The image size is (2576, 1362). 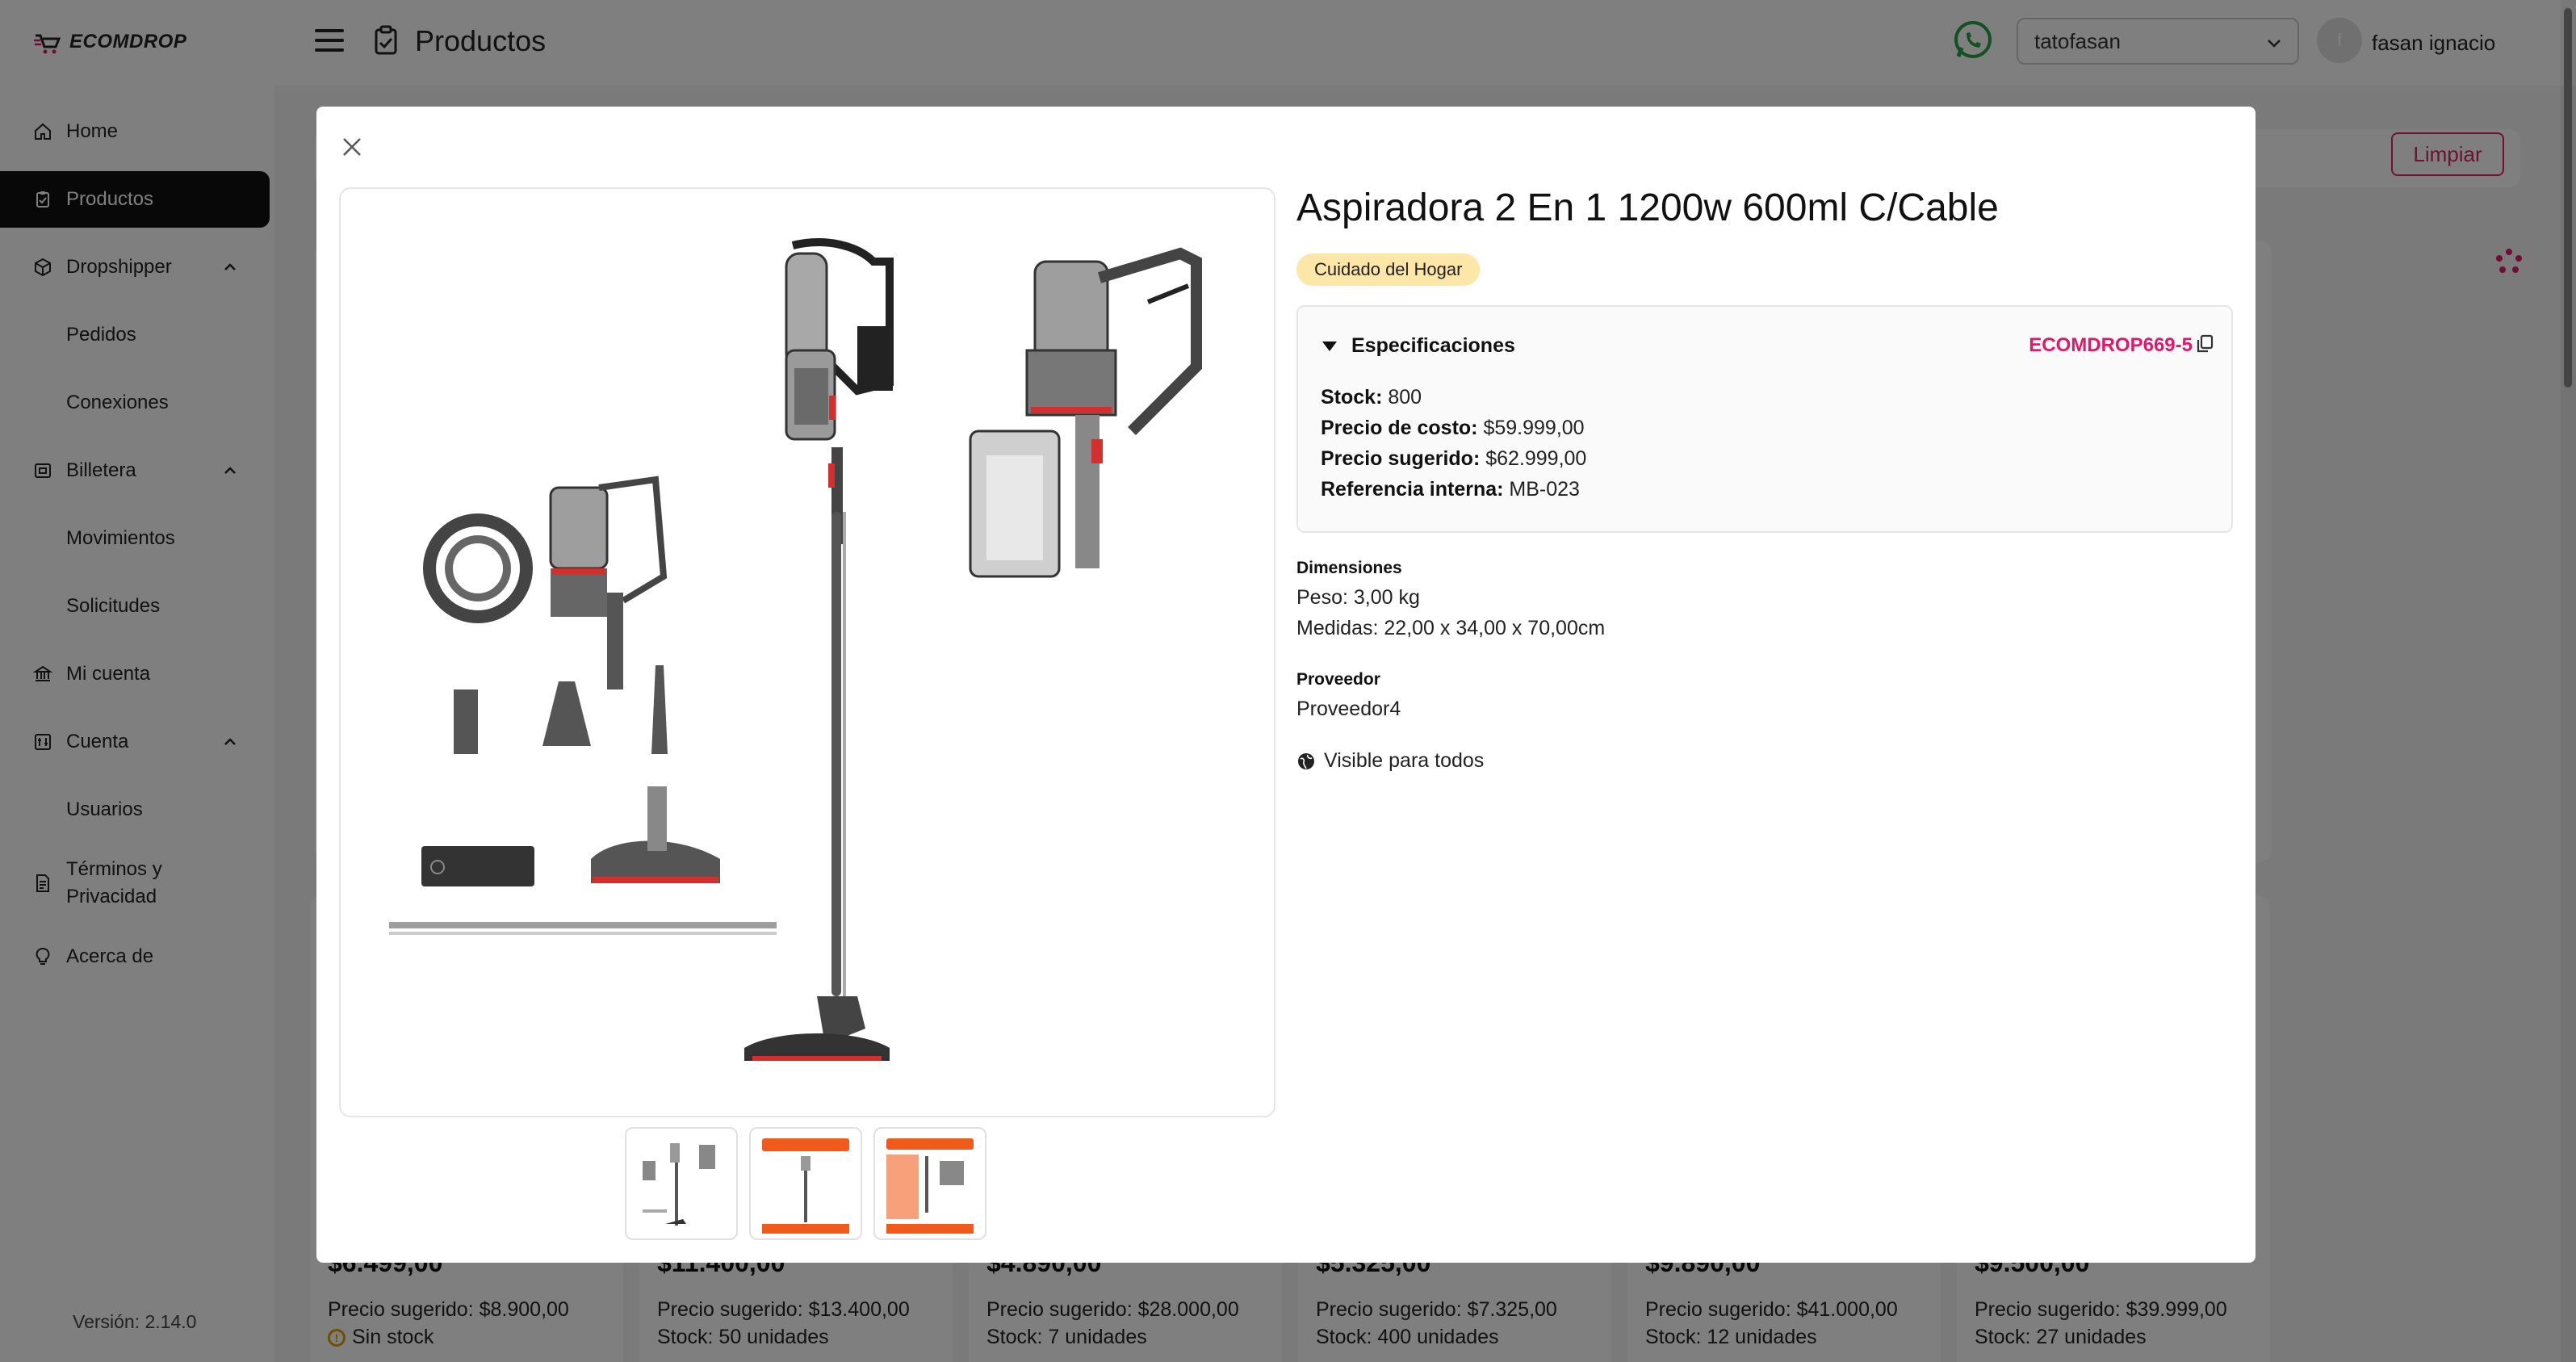 What do you see at coordinates (1329, 346) in the screenshot?
I see `caret-down-icon` at bounding box center [1329, 346].